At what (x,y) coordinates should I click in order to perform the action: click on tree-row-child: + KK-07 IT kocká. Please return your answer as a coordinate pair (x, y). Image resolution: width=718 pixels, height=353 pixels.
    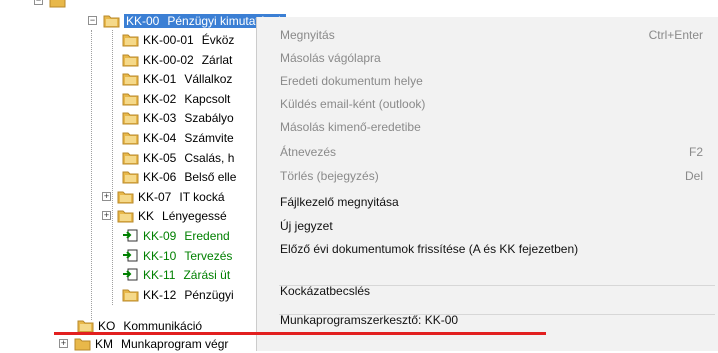
    Looking at the image, I should click on (163, 196).